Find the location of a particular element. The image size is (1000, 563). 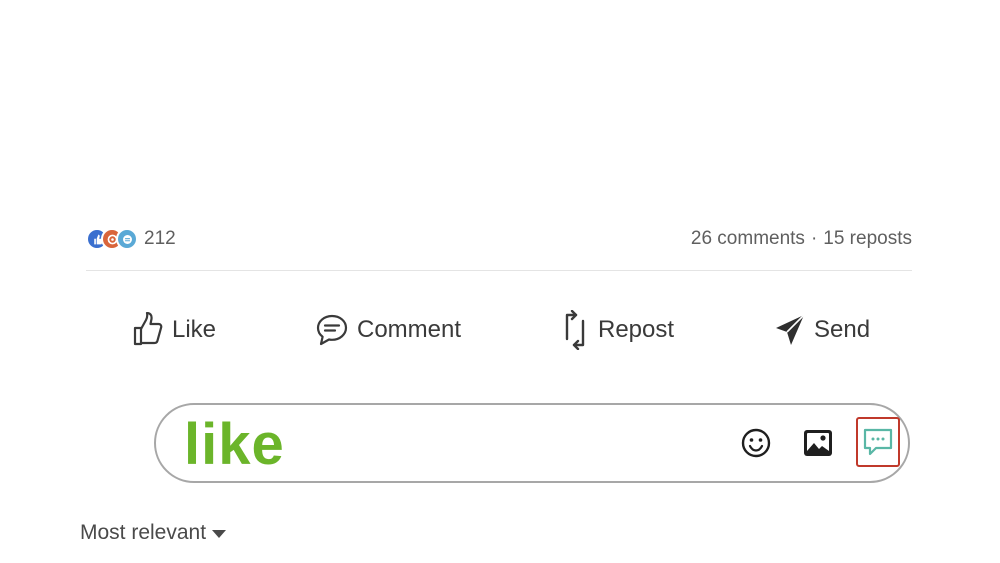

divider is located at coordinates (499, 270).